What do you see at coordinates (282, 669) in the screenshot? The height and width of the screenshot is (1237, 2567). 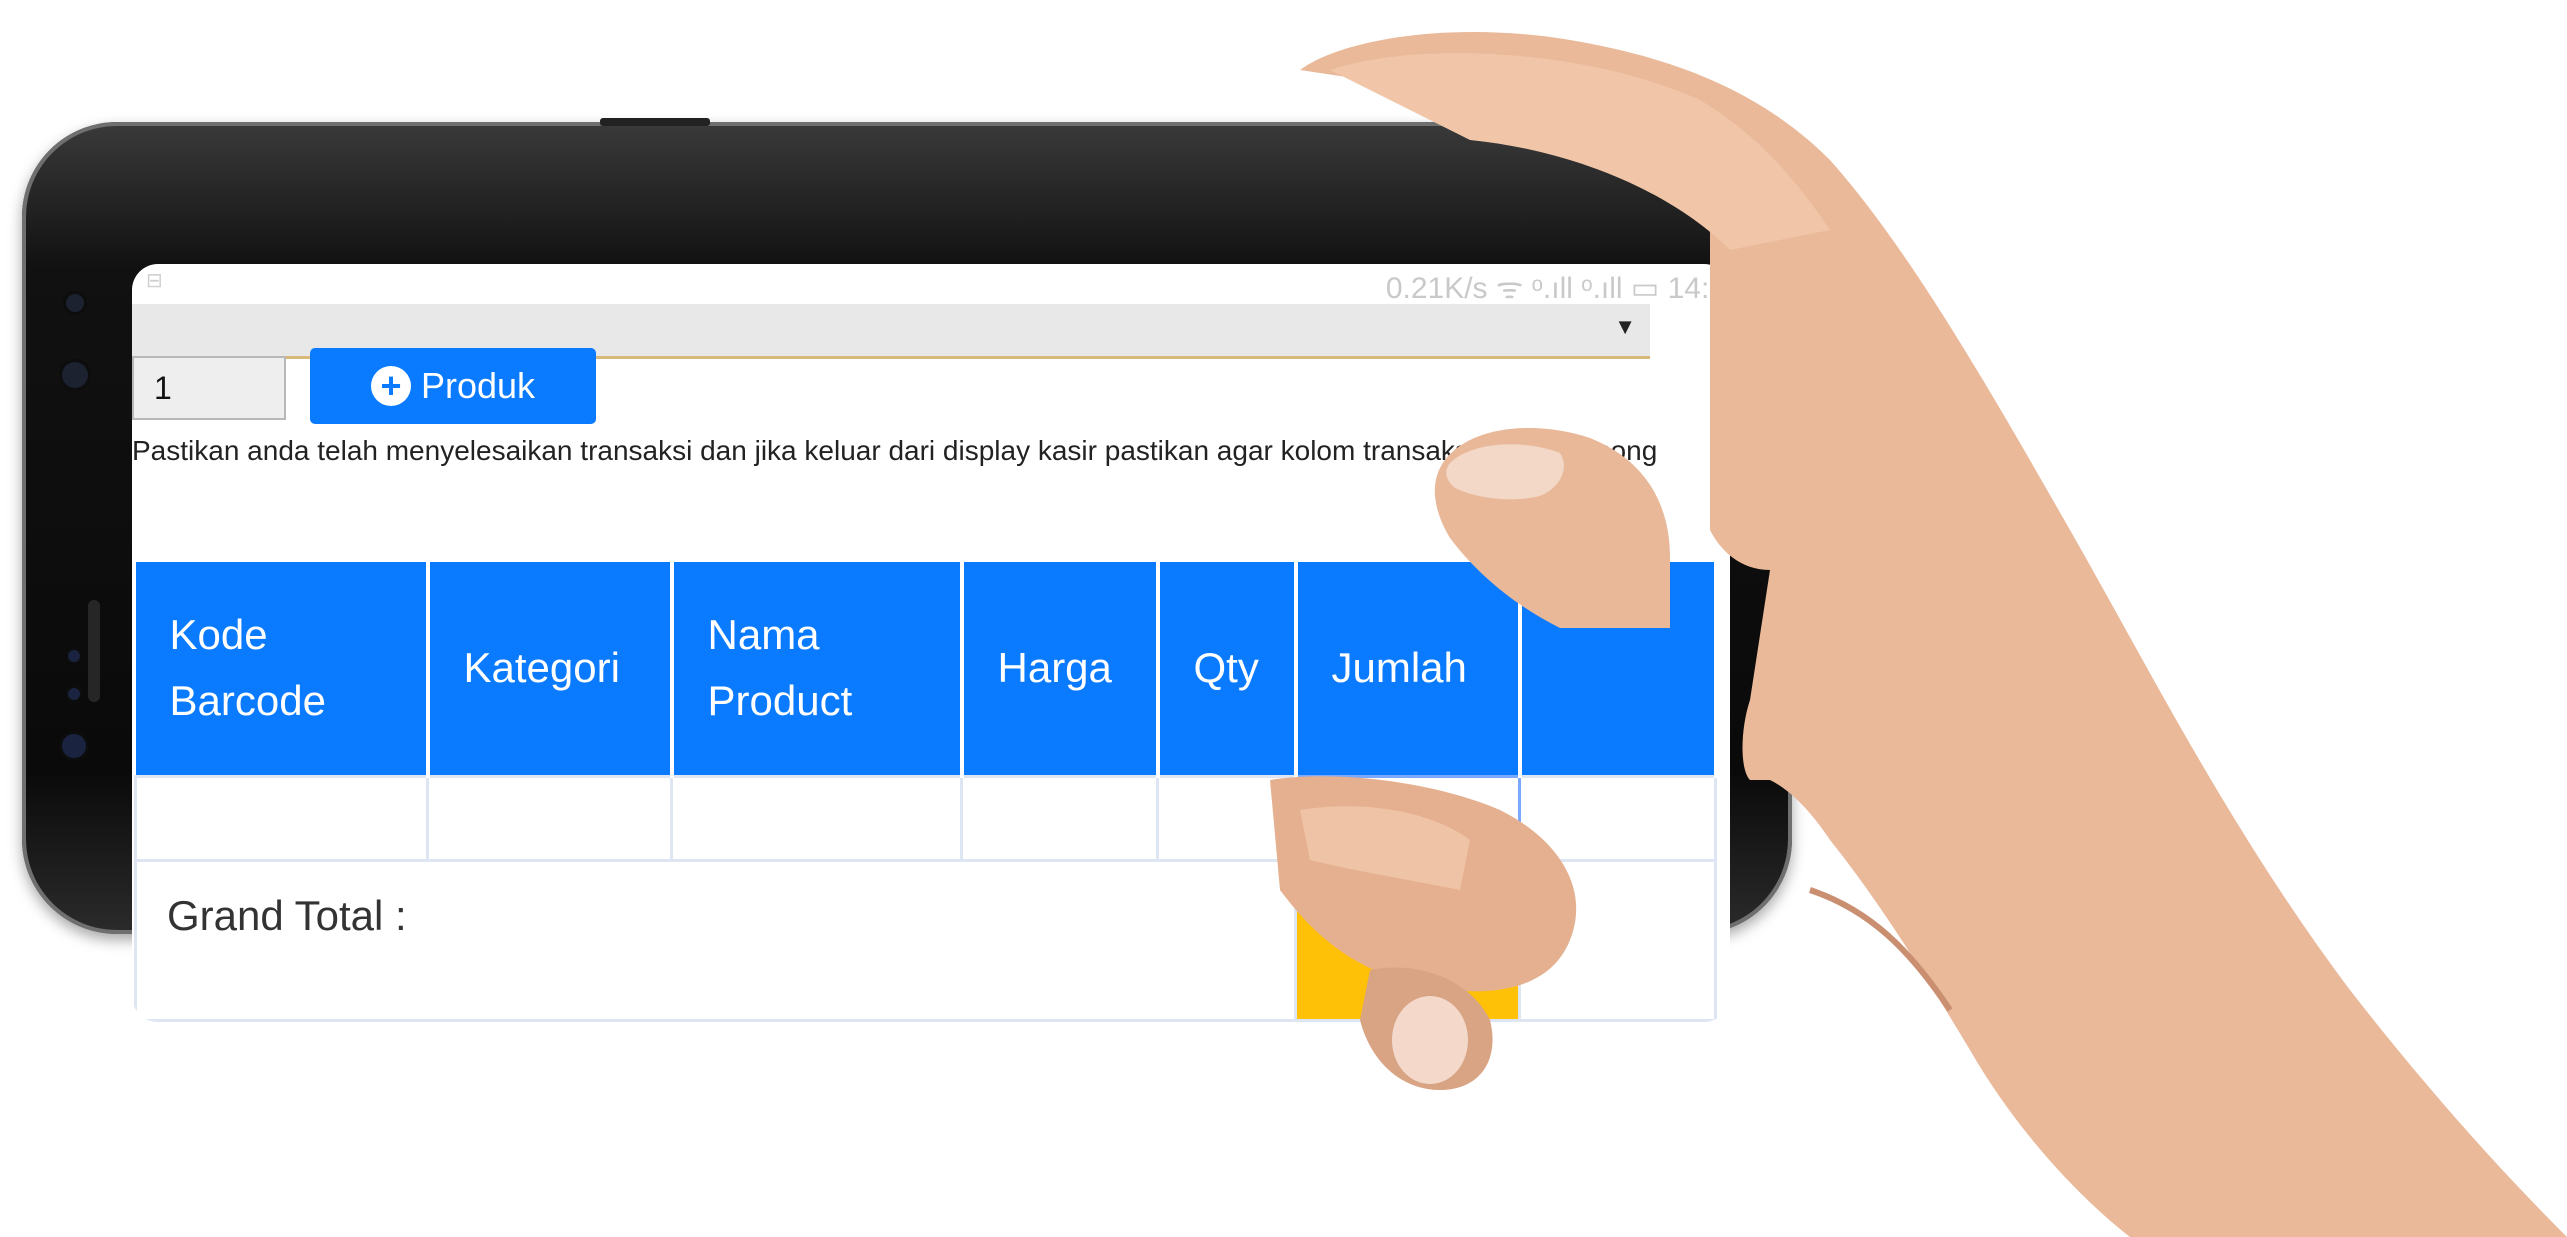 I see `header-kode-barcode: Kode Barcode` at bounding box center [282, 669].